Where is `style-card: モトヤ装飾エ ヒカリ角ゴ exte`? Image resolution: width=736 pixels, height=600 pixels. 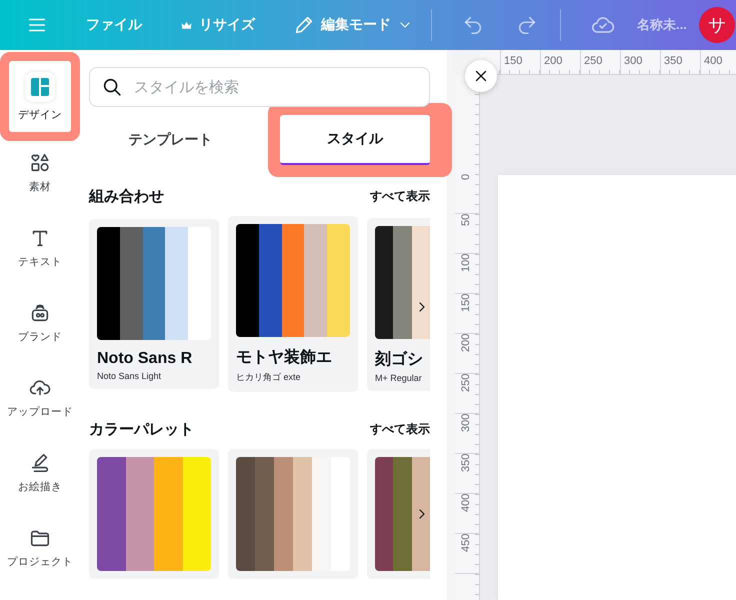 style-card: モトヤ装飾エ ヒカリ角ゴ exte is located at coordinates (293, 304).